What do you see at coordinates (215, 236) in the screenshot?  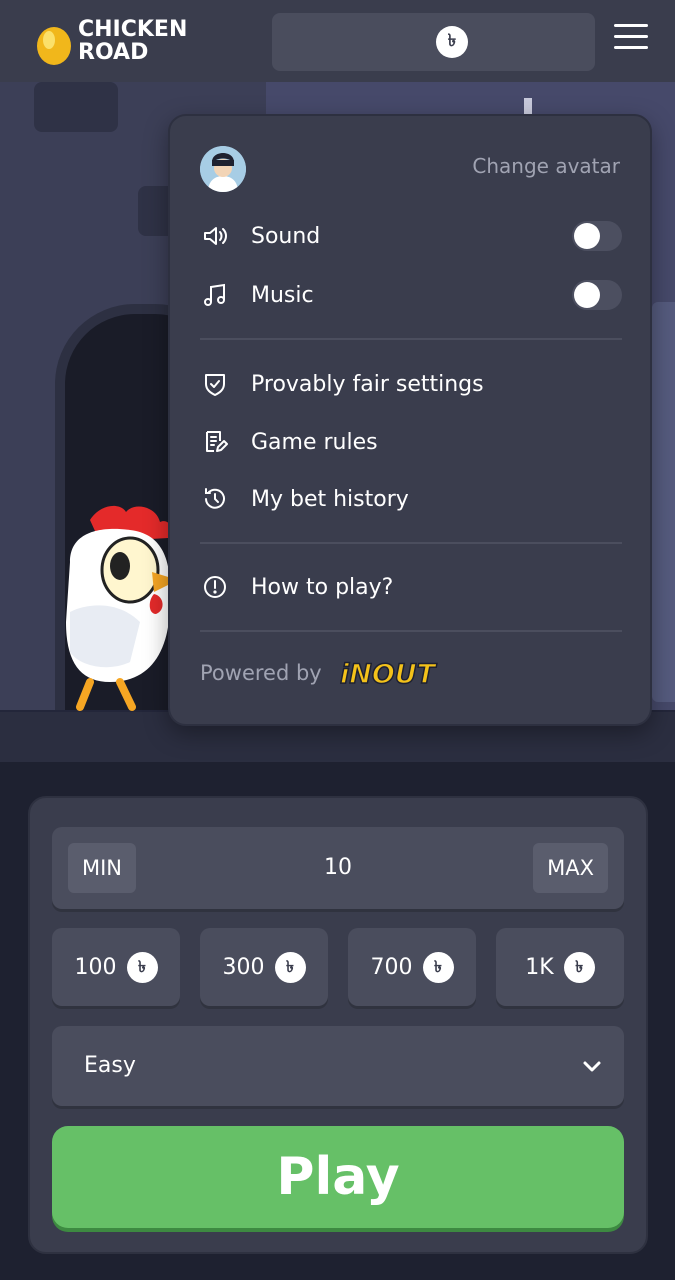 I see `speaker-icon` at bounding box center [215, 236].